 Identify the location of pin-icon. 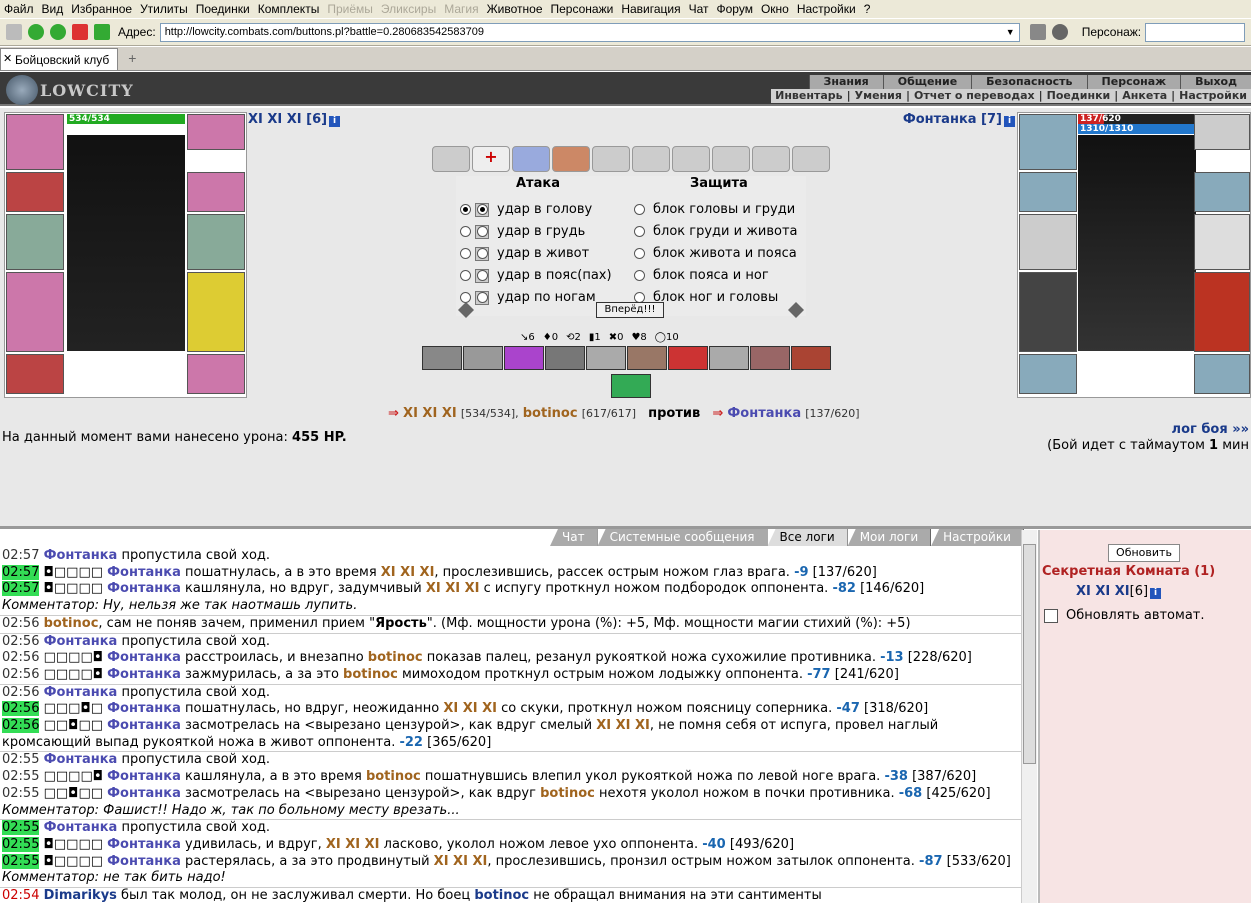
(14, 32).